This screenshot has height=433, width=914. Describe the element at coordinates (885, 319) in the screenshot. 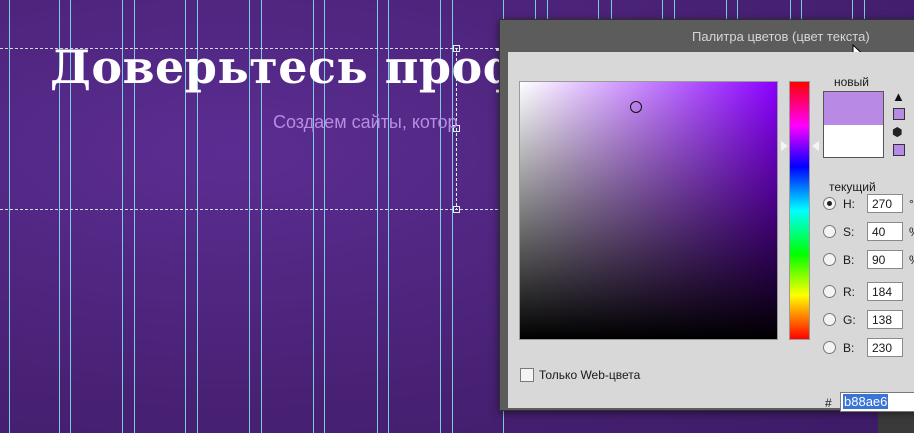

I see `channel-value-input: 138` at that location.